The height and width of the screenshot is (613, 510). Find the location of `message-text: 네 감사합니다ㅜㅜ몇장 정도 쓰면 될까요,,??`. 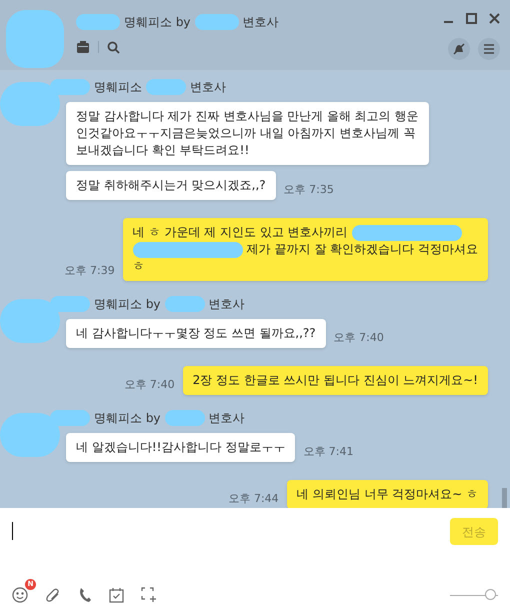

message-text: 네 감사합니다ㅜㅜ몇장 정도 쓰면 될까요,,?? is located at coordinates (196, 333).